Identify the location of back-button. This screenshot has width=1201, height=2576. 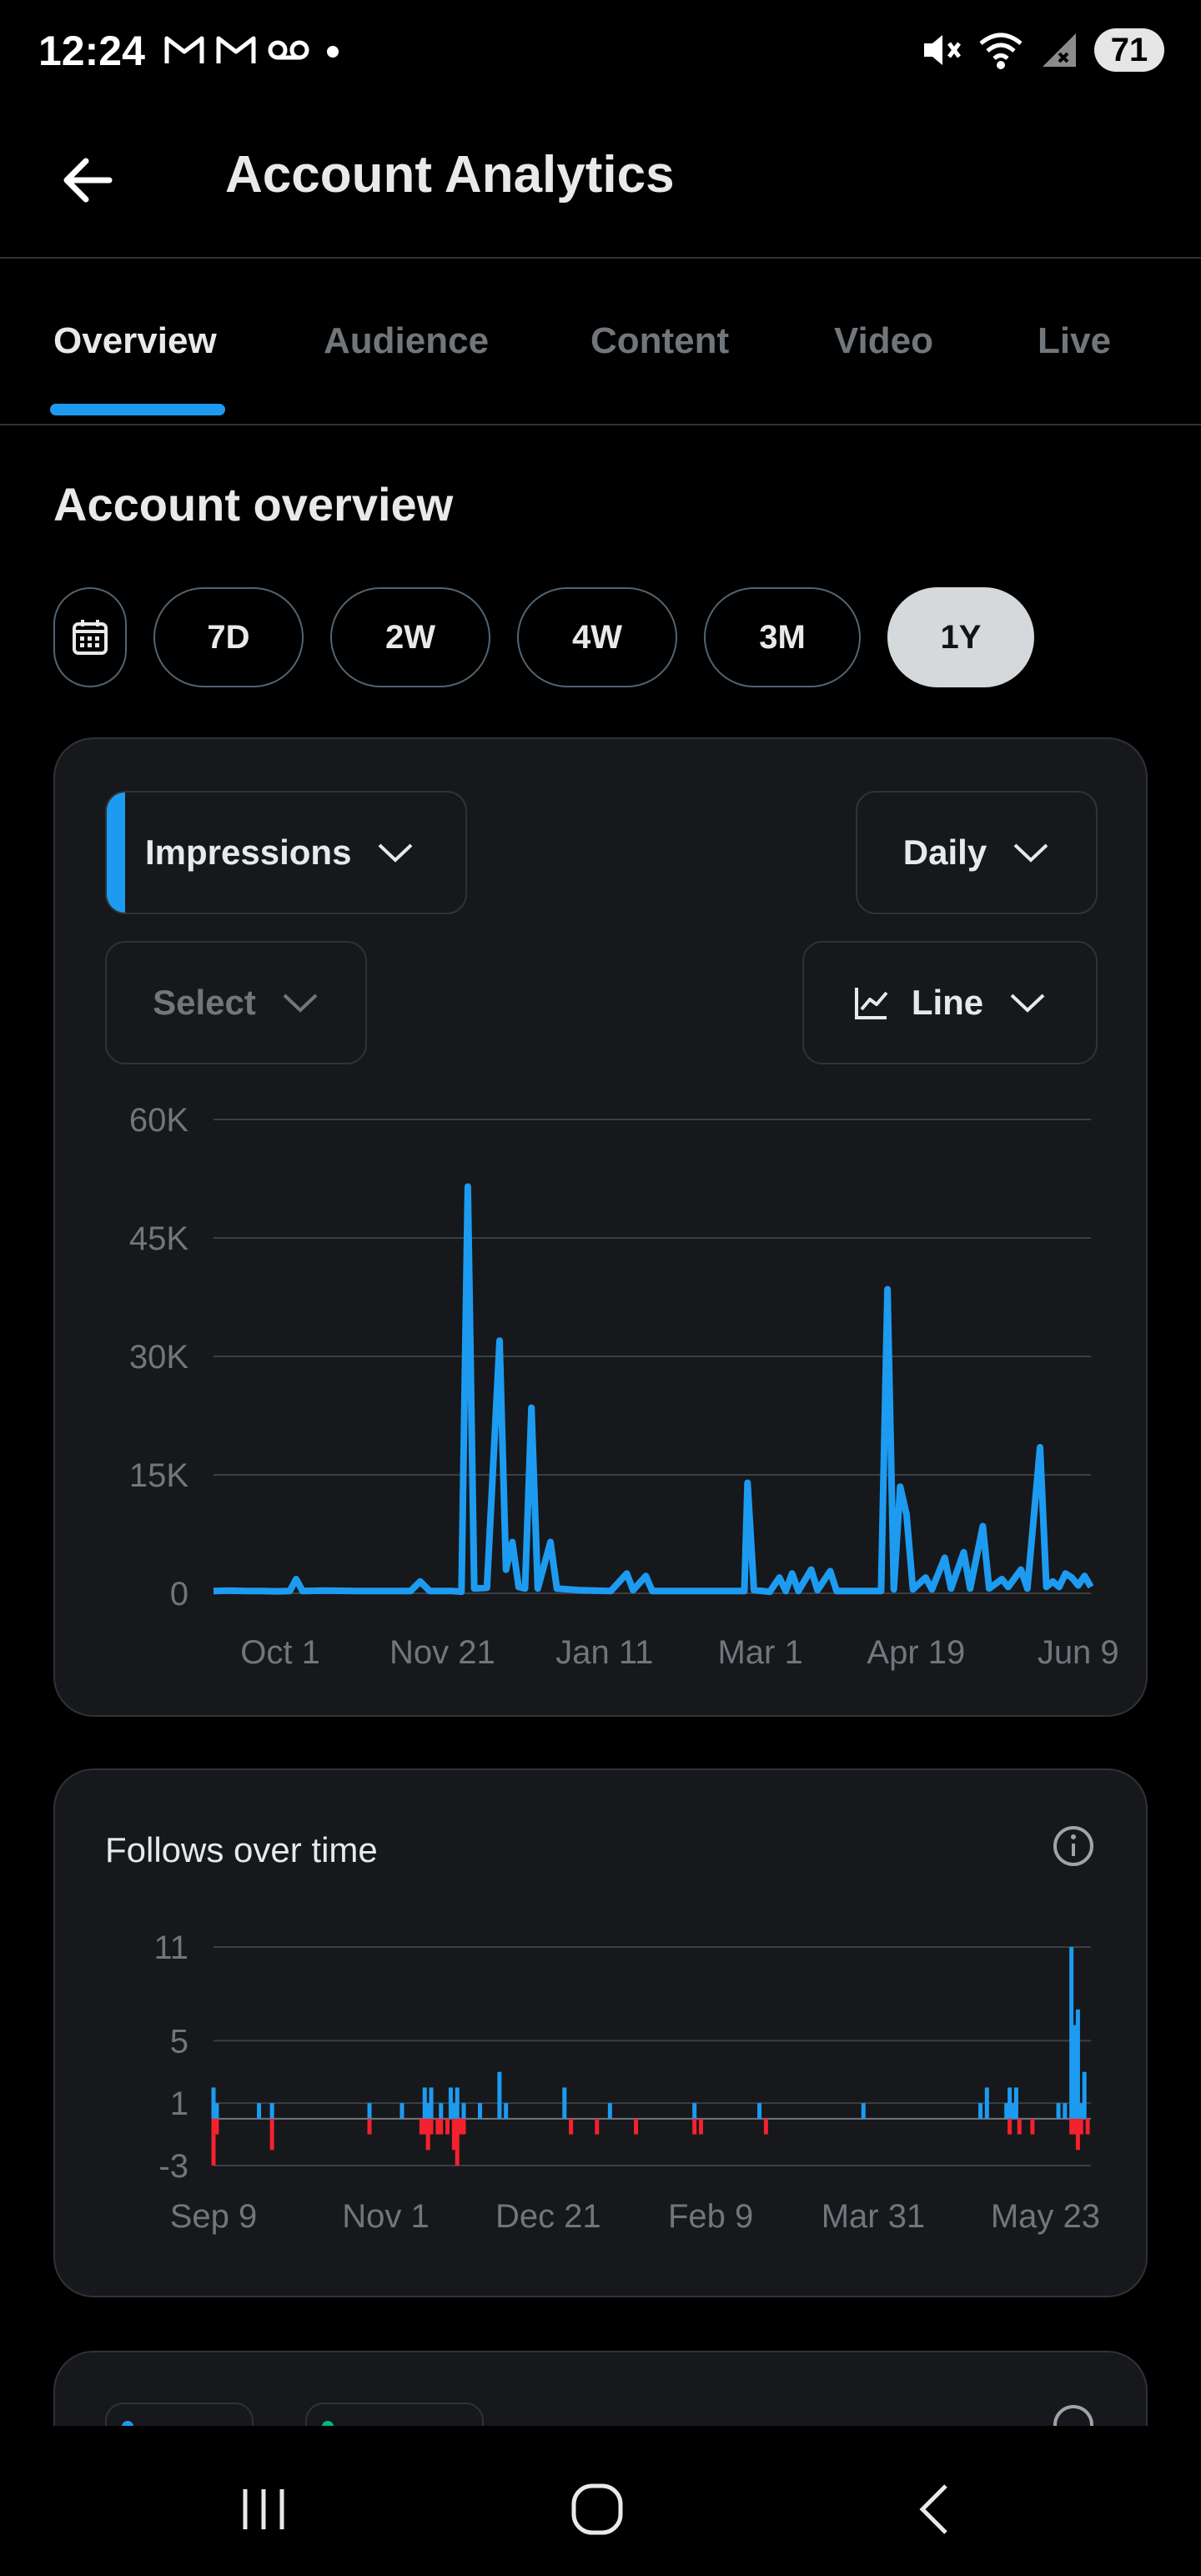
(88, 180).